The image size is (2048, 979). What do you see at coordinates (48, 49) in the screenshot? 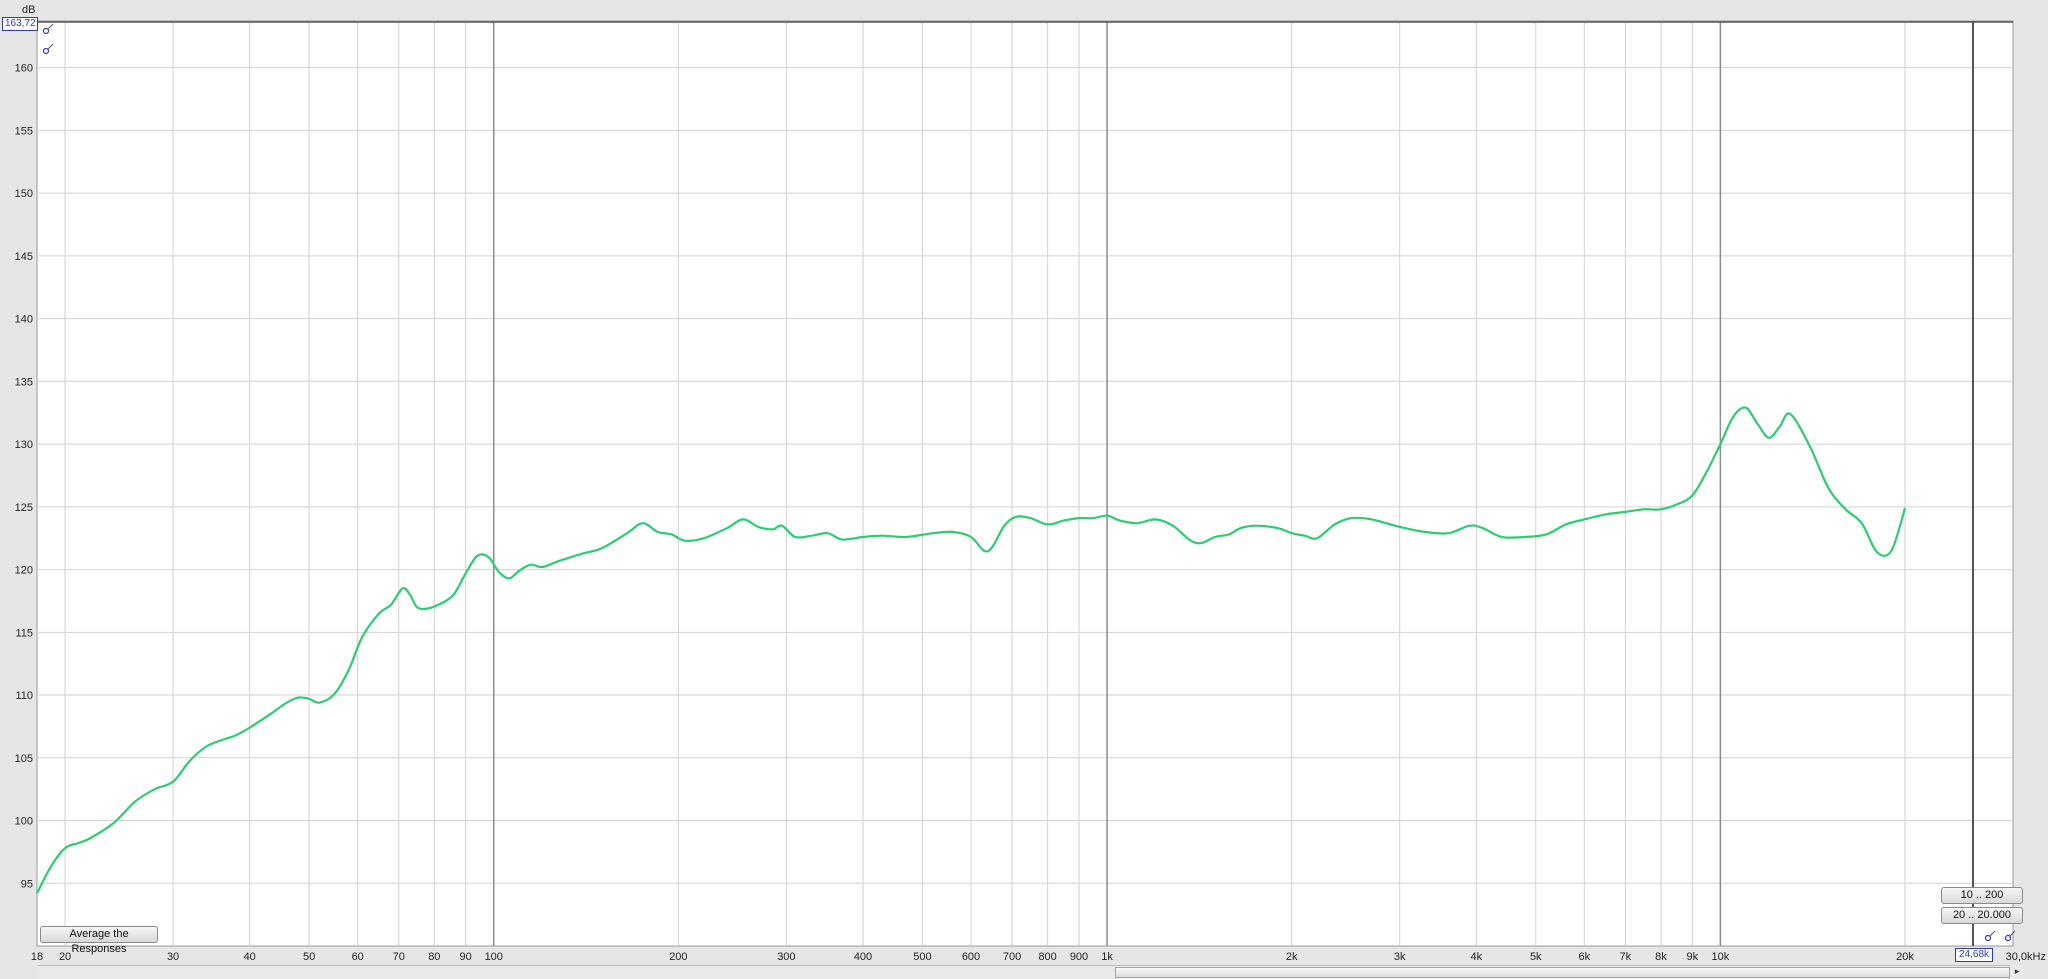
I see `y-zoom-out-icon` at bounding box center [48, 49].